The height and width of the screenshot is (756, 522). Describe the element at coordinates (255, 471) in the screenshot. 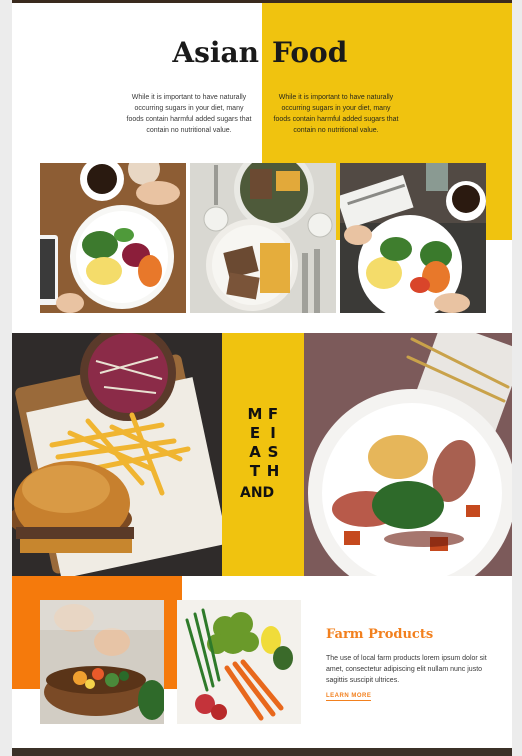

I see `letter: T` at that location.